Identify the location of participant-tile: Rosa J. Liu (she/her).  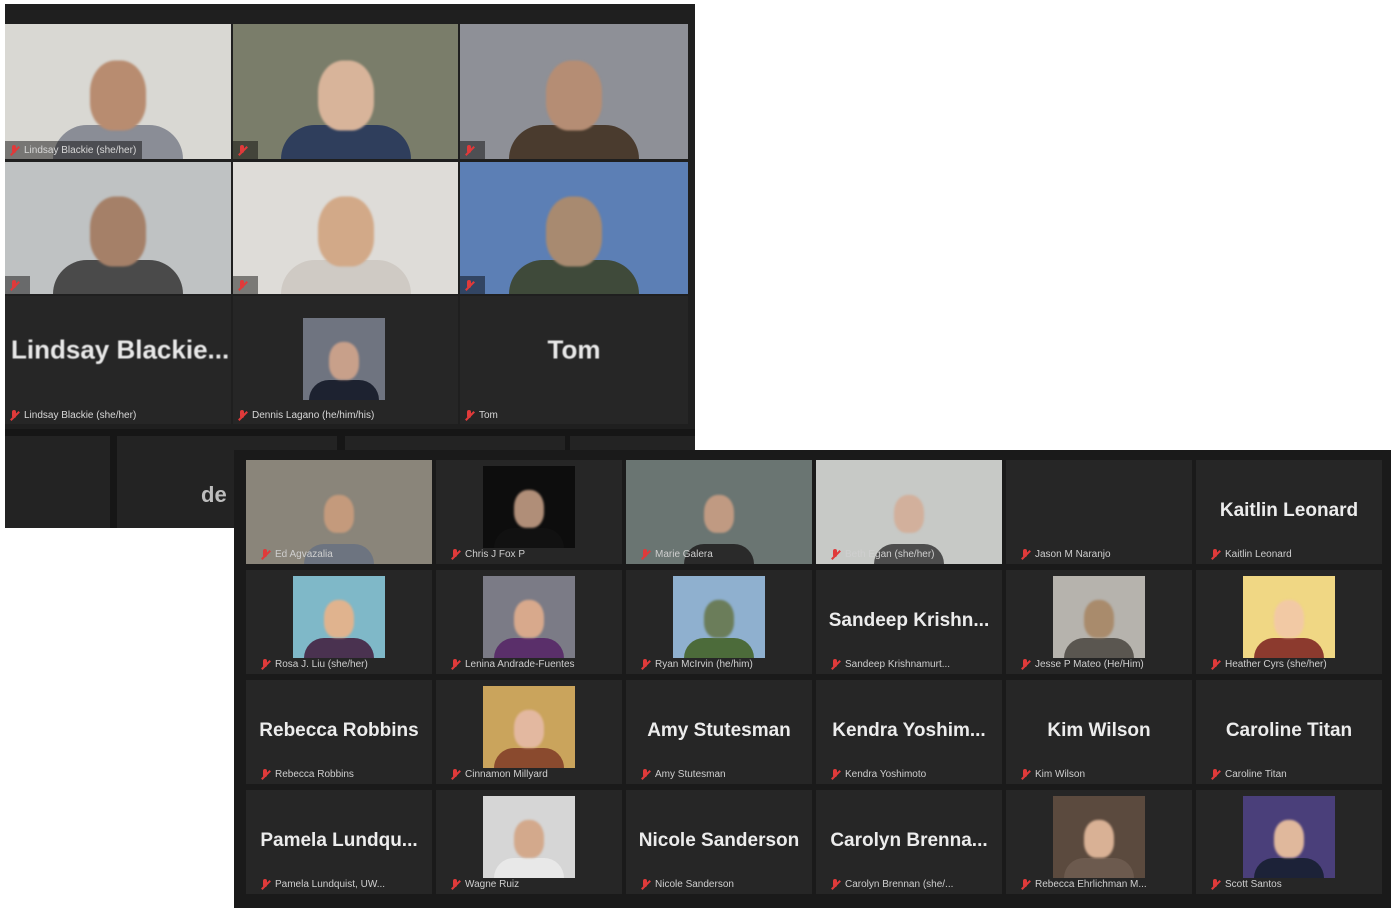
(339, 622).